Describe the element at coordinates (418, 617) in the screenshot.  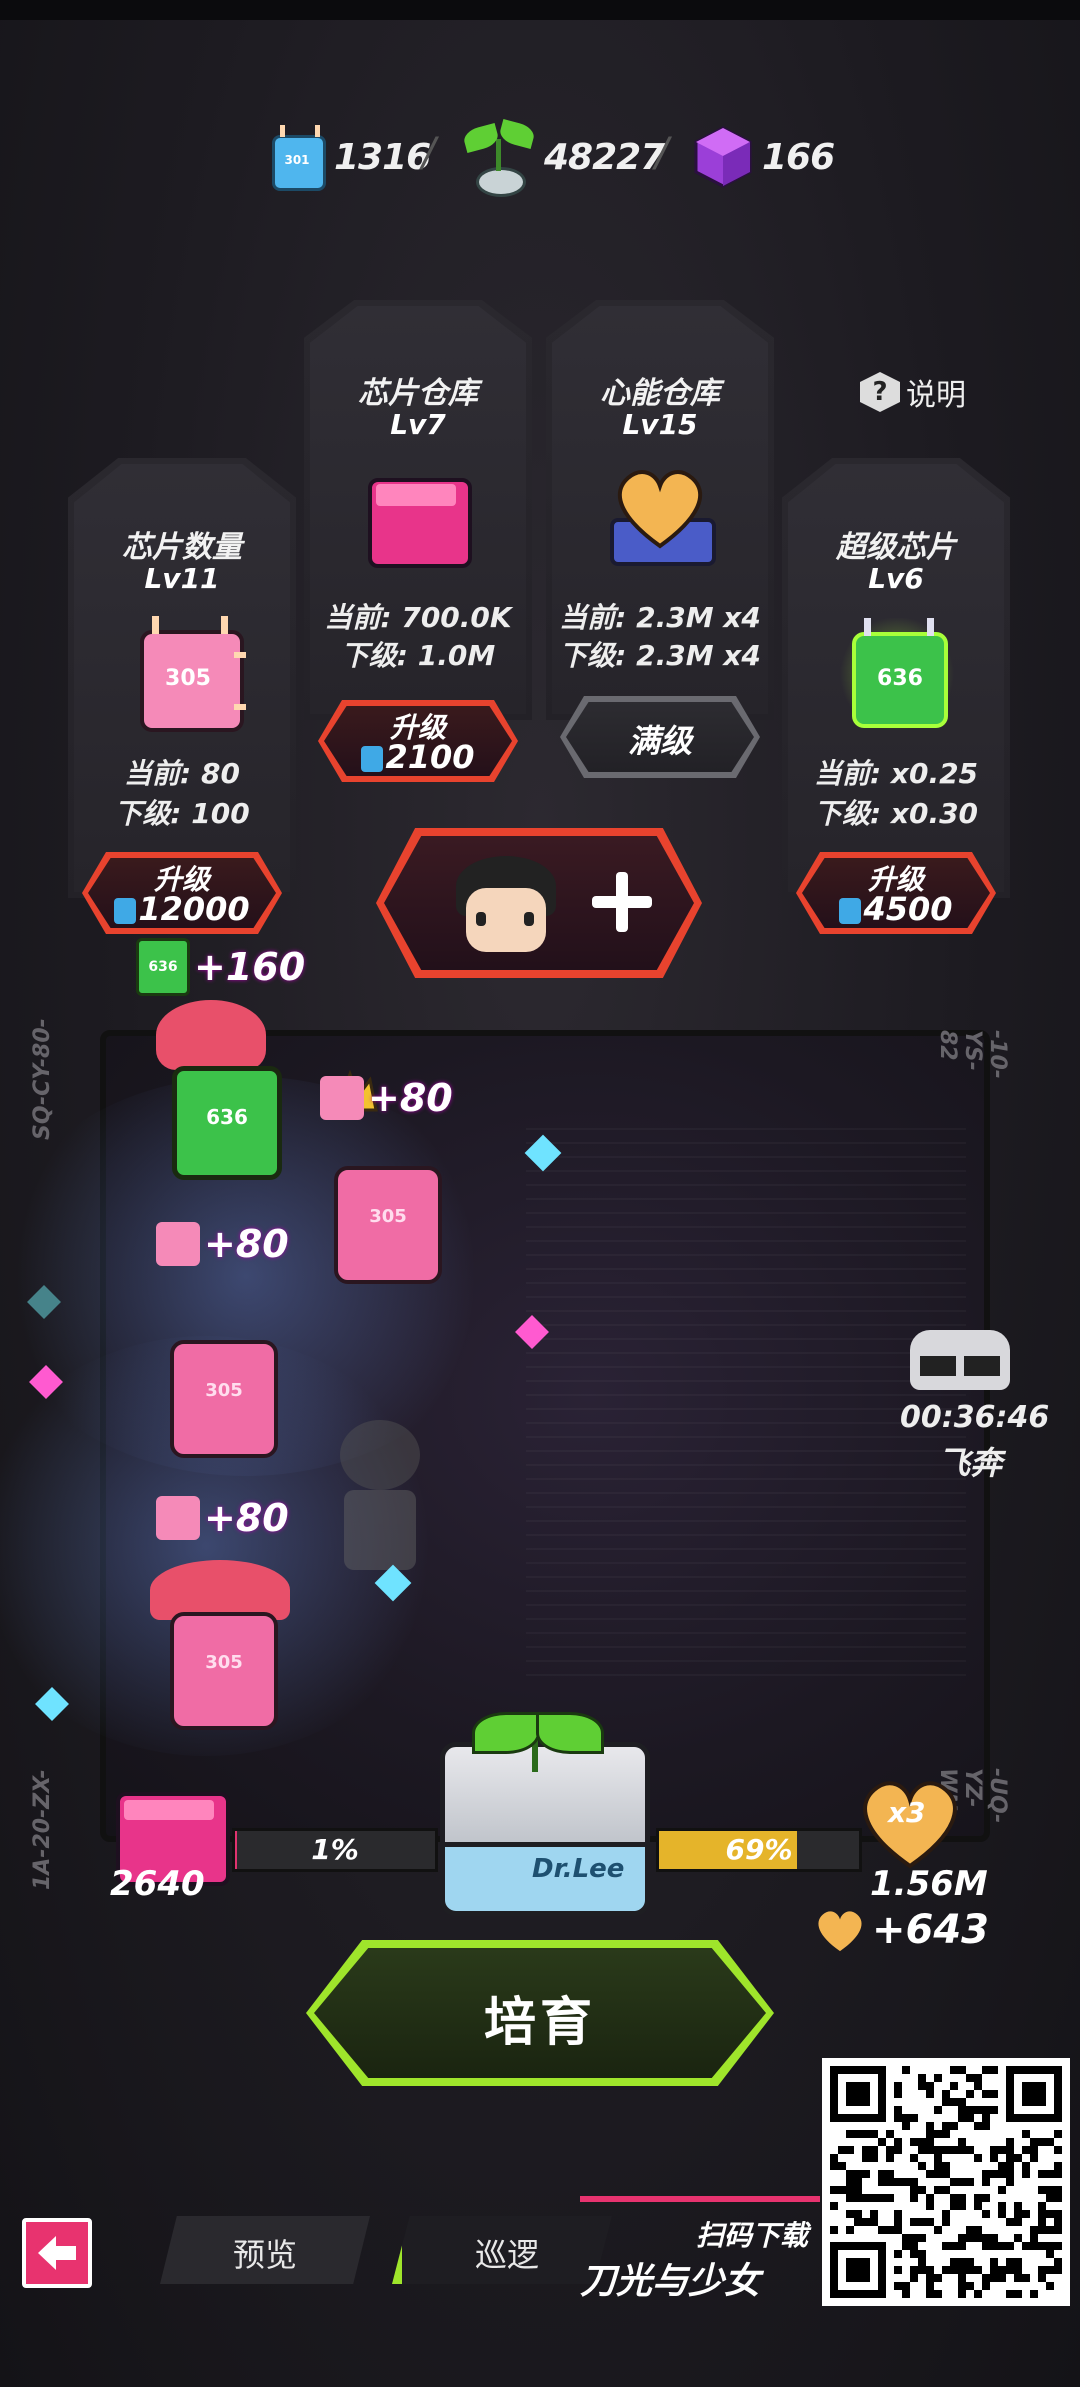
I see `stat-current: 当前: 700.0K` at that location.